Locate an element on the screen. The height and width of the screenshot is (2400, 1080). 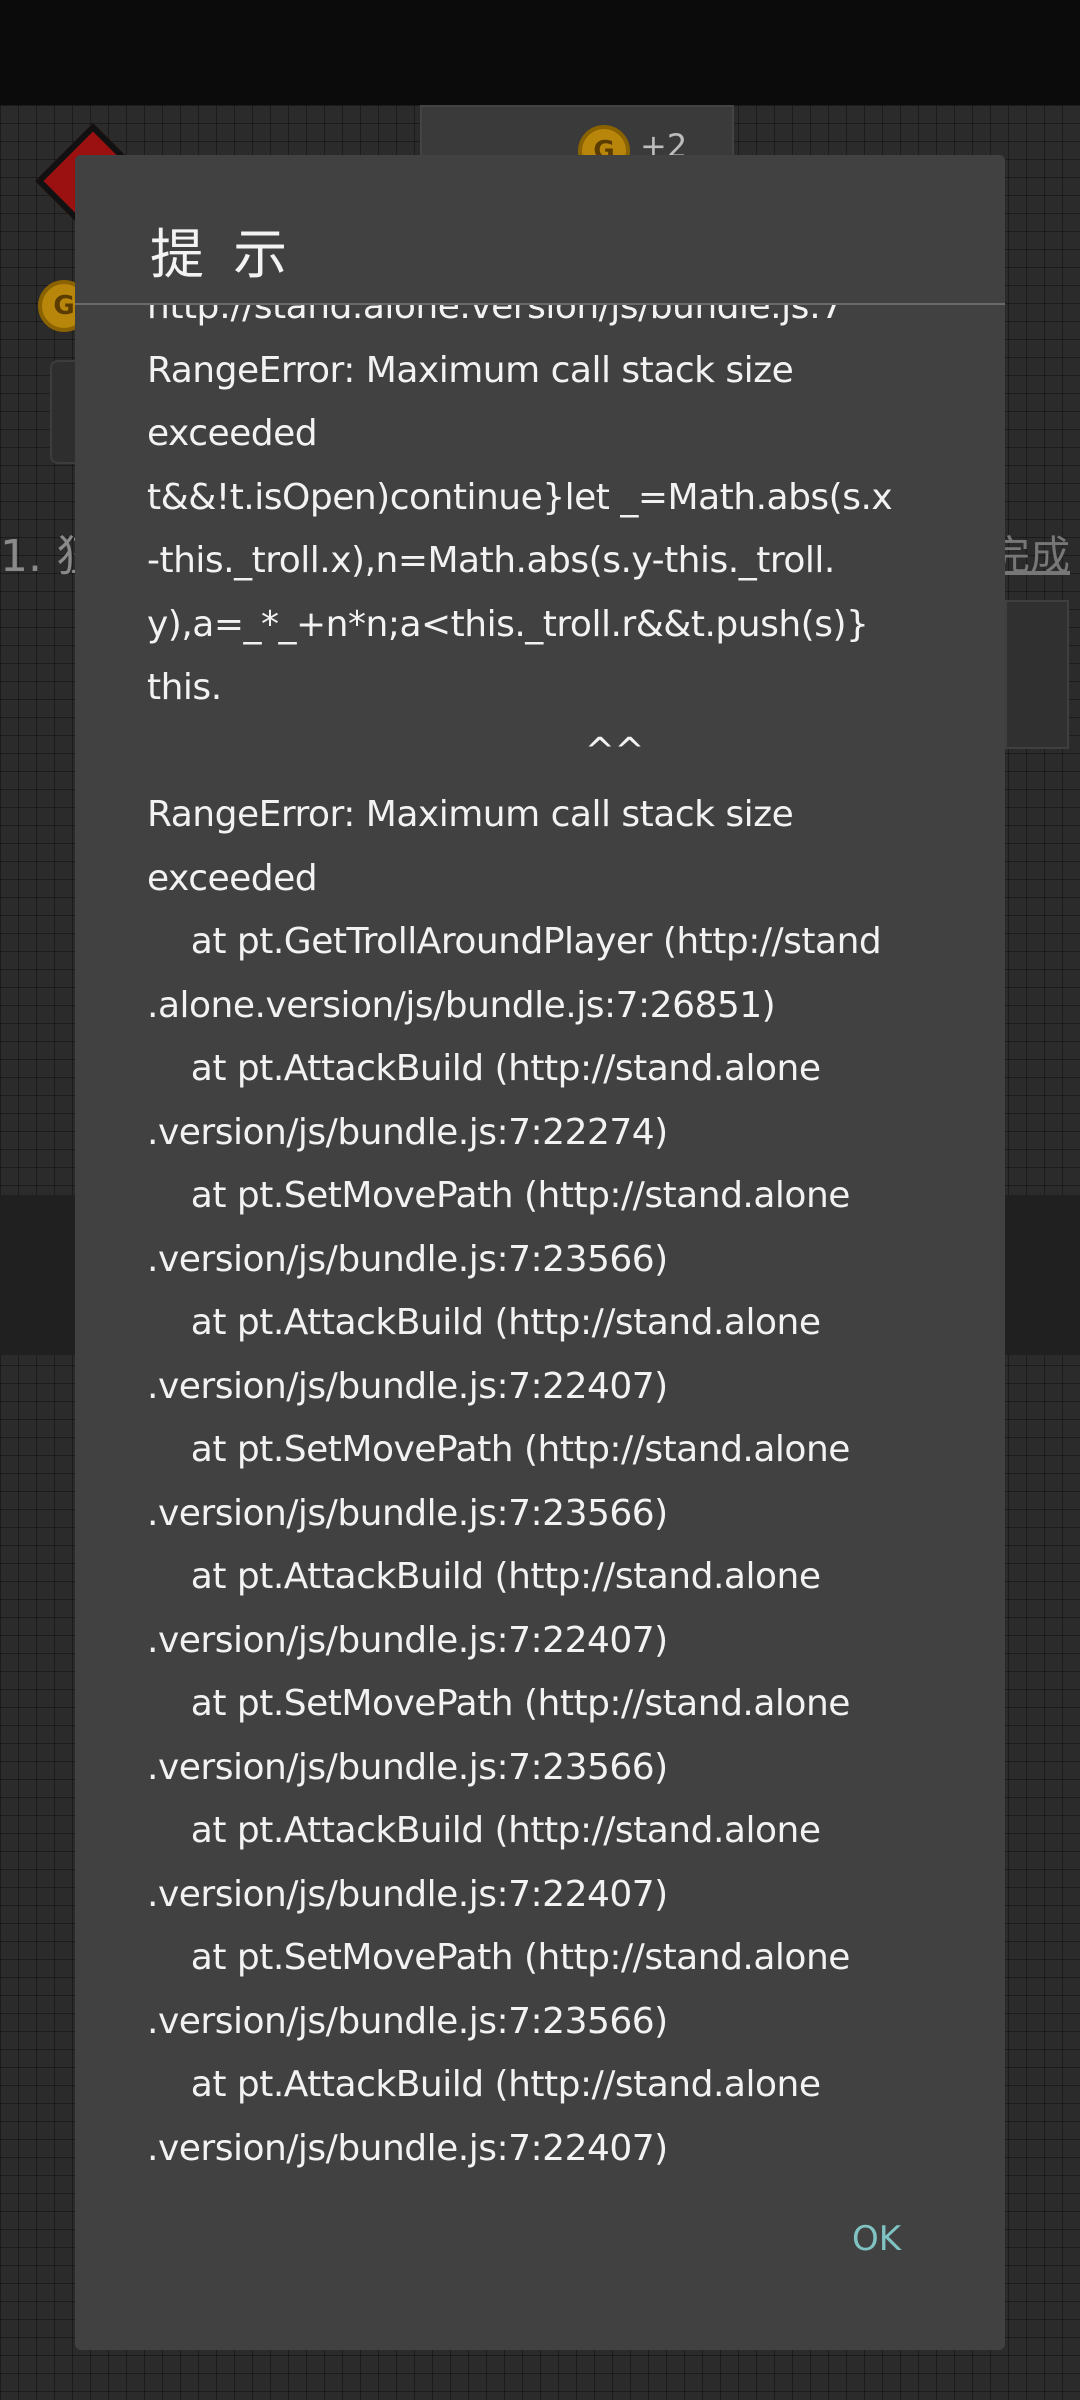
message-line: .alone.version/js/bundle.js:7:26851) is located at coordinates (461, 1005).